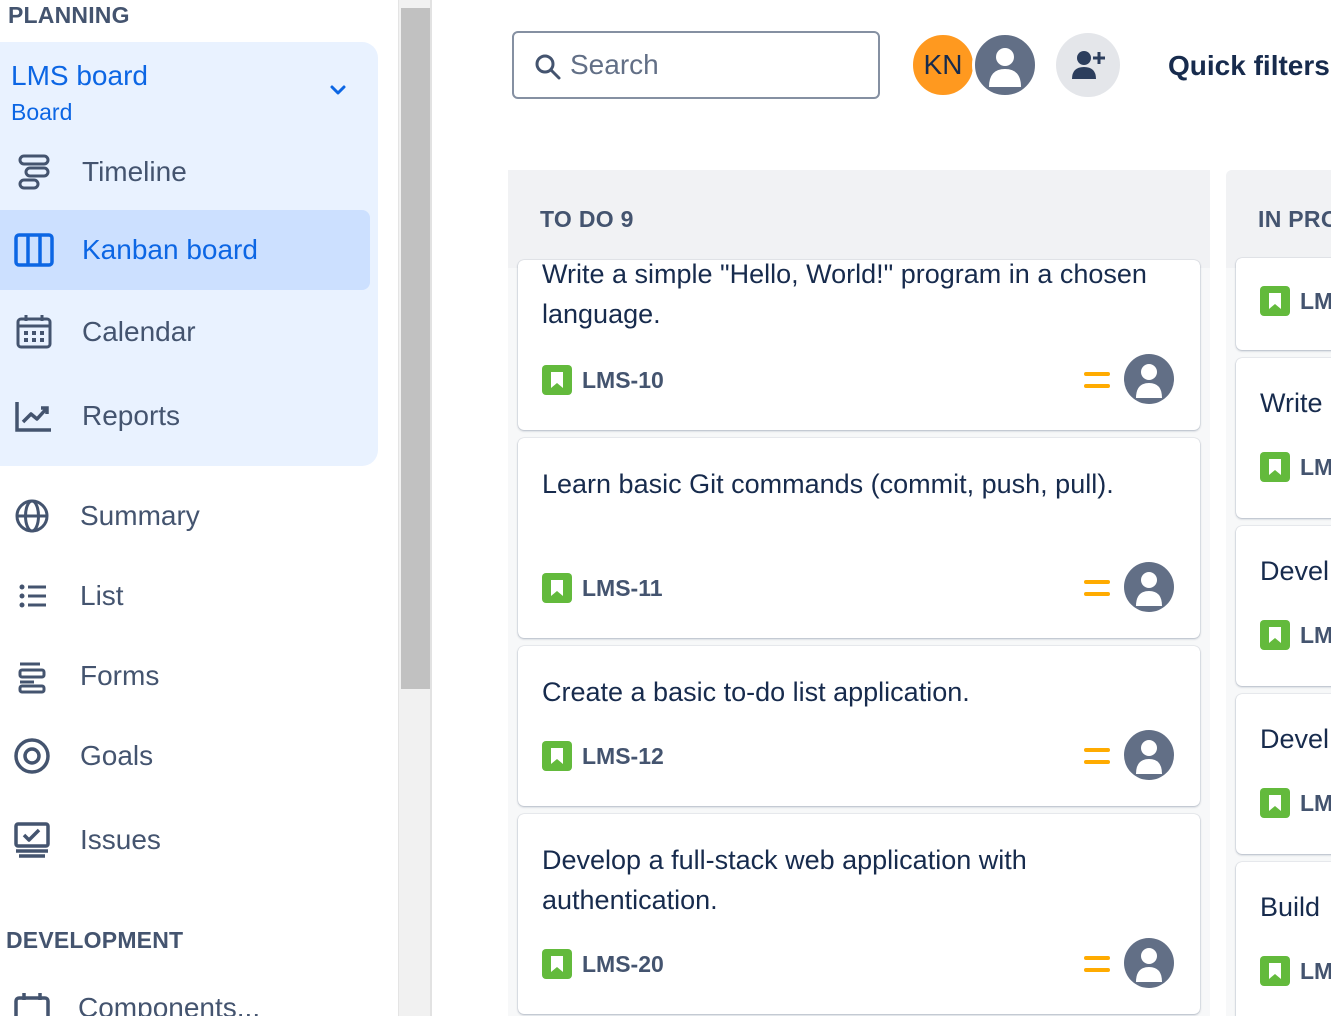 This screenshot has width=1331, height=1016. I want to click on issue-card: Build LM, so click(1283, 939).